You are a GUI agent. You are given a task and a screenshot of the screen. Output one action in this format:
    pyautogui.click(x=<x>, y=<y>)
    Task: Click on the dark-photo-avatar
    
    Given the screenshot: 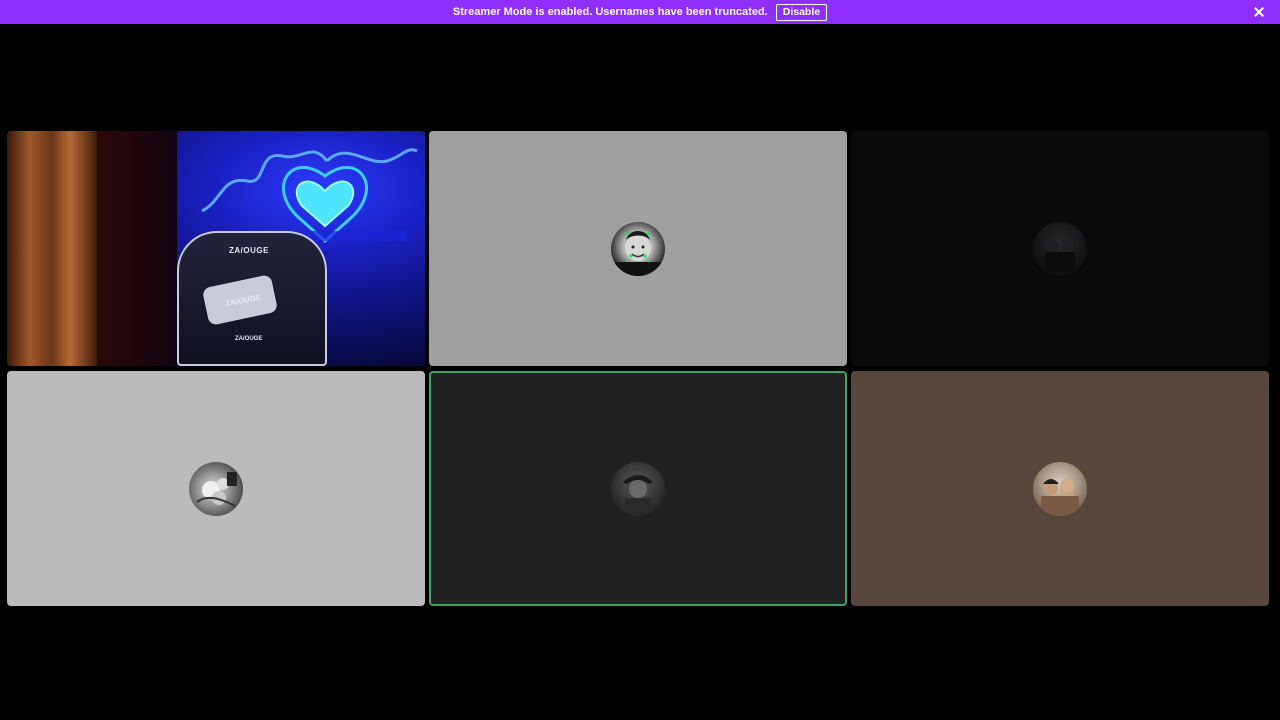 What is the action you would take?
    pyautogui.click(x=1060, y=248)
    